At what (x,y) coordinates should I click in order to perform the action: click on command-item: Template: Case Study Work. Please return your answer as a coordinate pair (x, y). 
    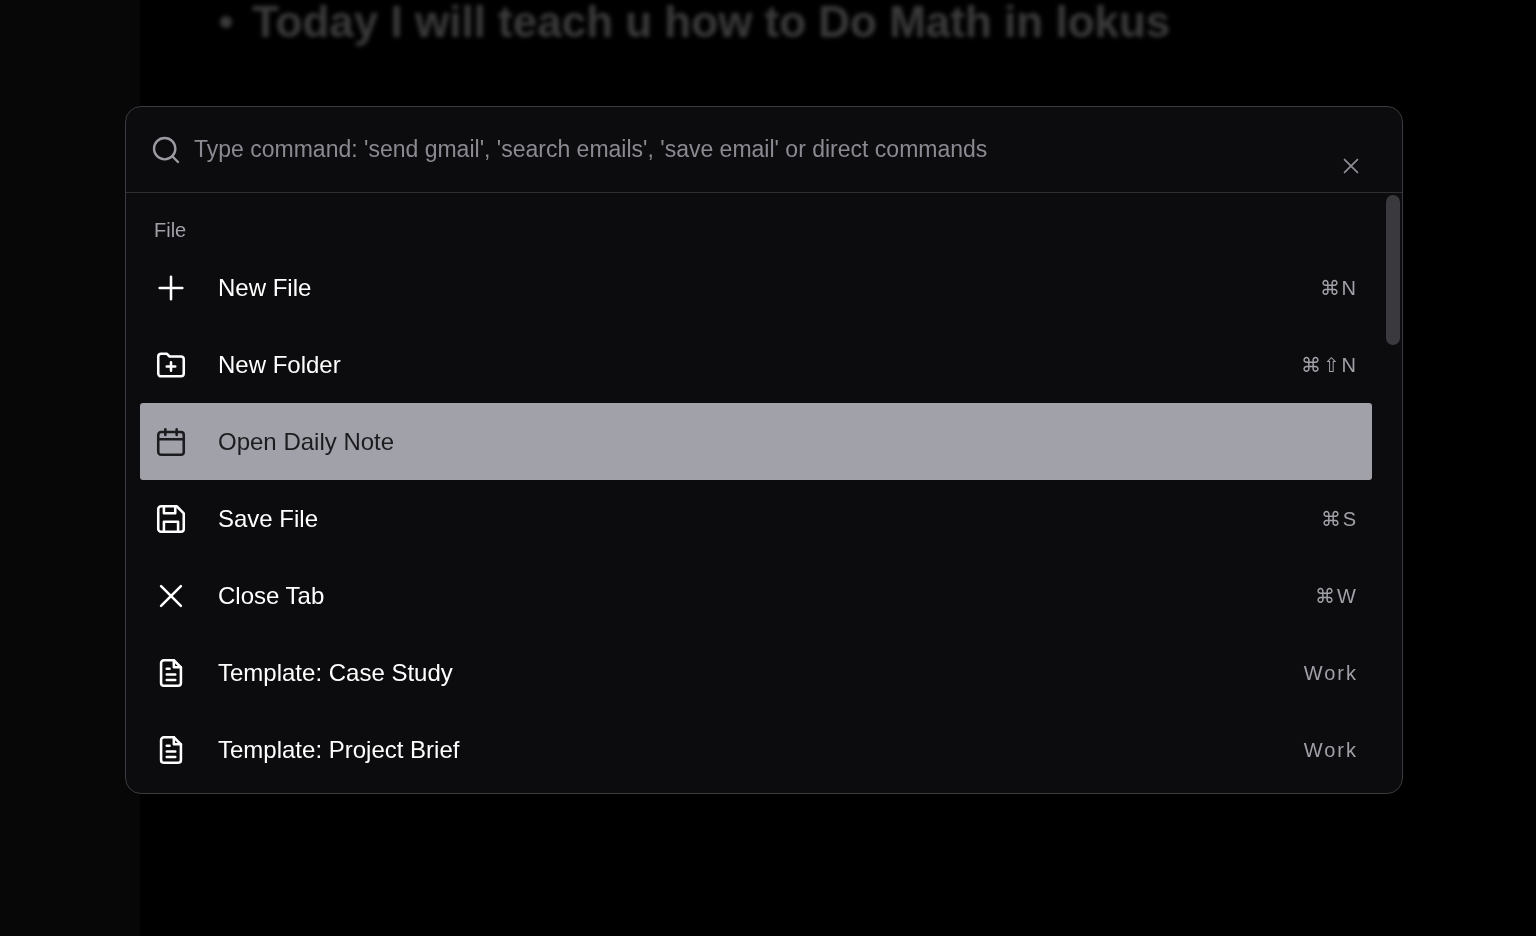
    Looking at the image, I should click on (756, 672).